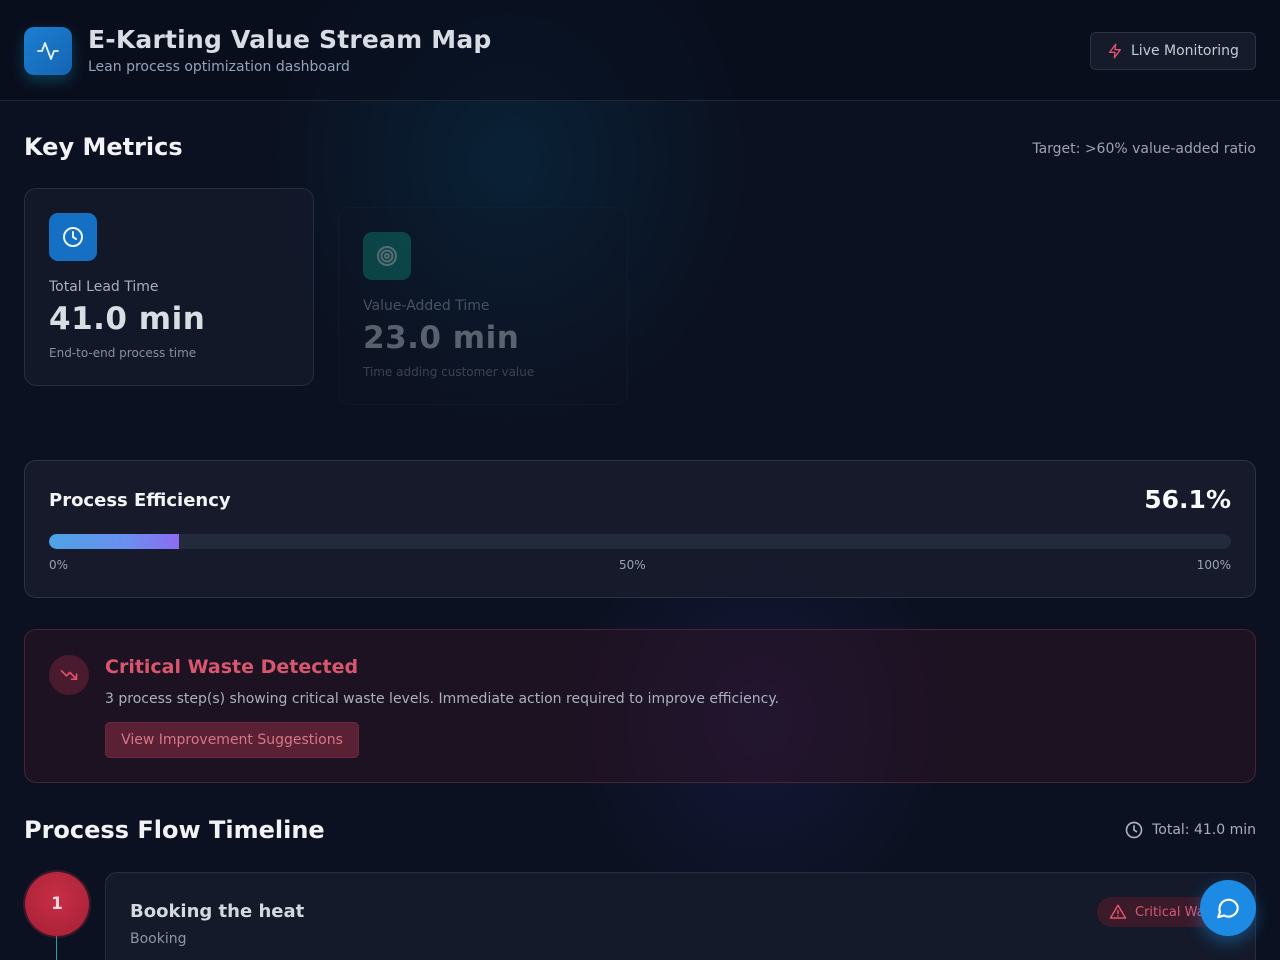 This screenshot has width=1280, height=960. What do you see at coordinates (387, 256) in the screenshot?
I see `target-icon` at bounding box center [387, 256].